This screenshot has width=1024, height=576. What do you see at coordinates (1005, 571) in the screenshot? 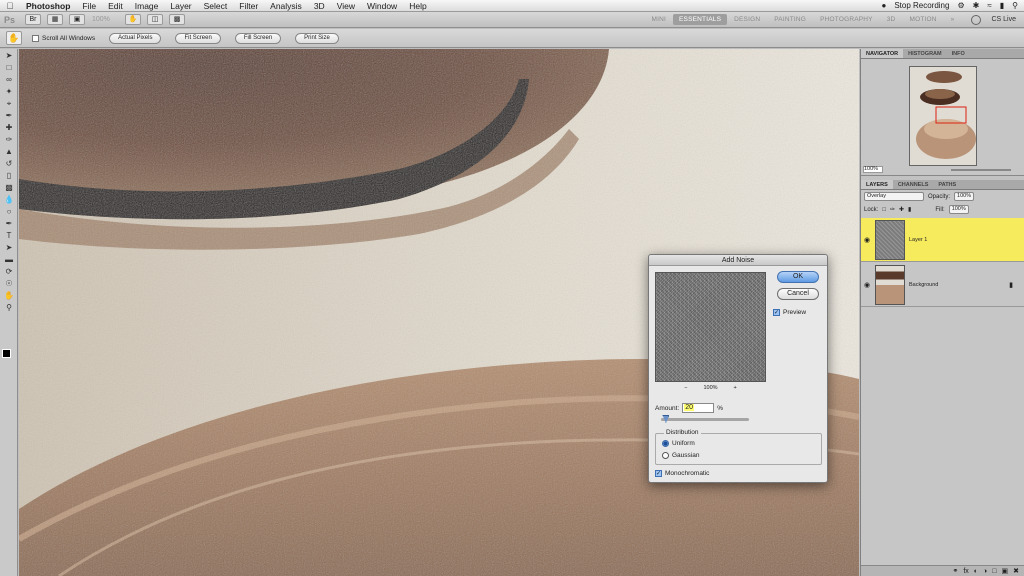
I see `new-layer-icon: ▣` at bounding box center [1005, 571].